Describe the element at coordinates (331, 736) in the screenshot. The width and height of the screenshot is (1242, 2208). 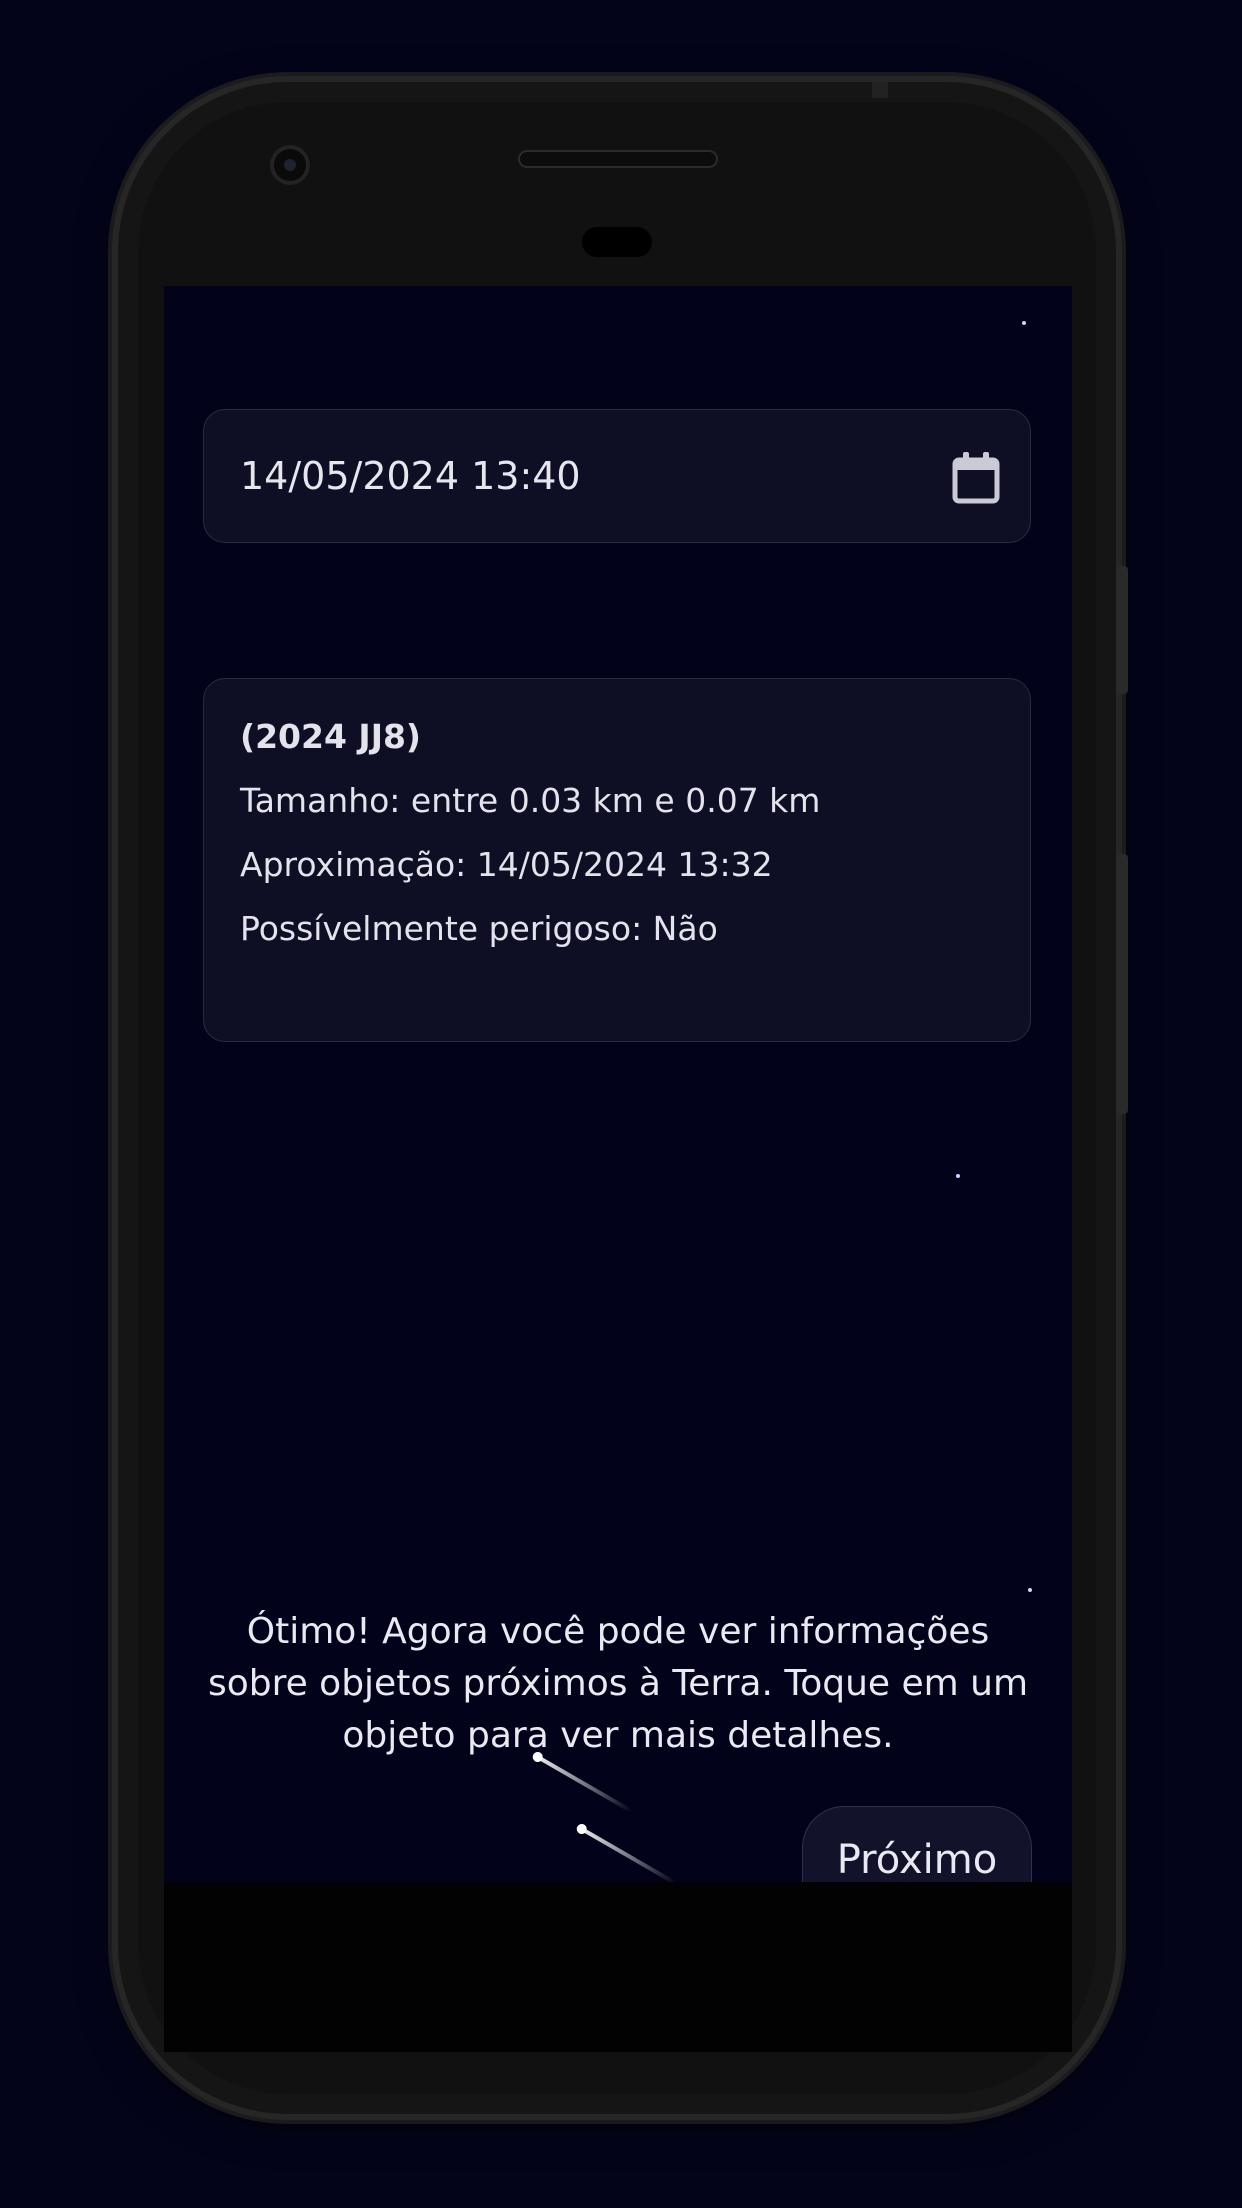
I see `neo-name: (2024 JJ8)` at that location.